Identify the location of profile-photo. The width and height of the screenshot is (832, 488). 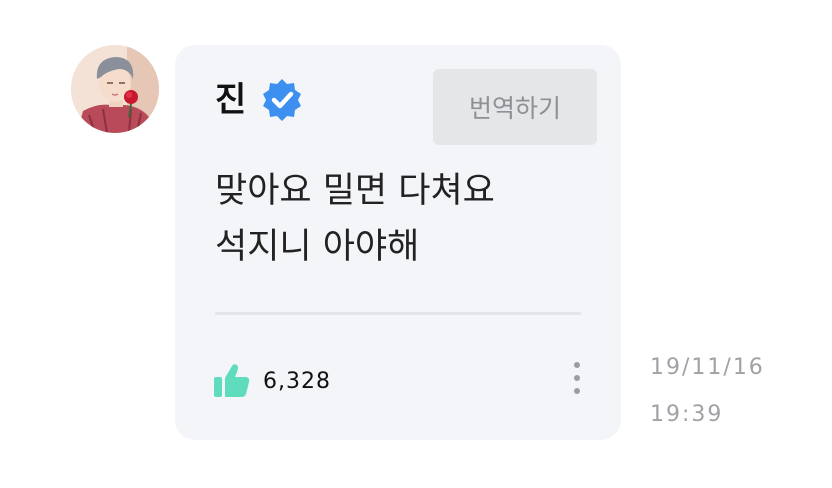
(115, 89).